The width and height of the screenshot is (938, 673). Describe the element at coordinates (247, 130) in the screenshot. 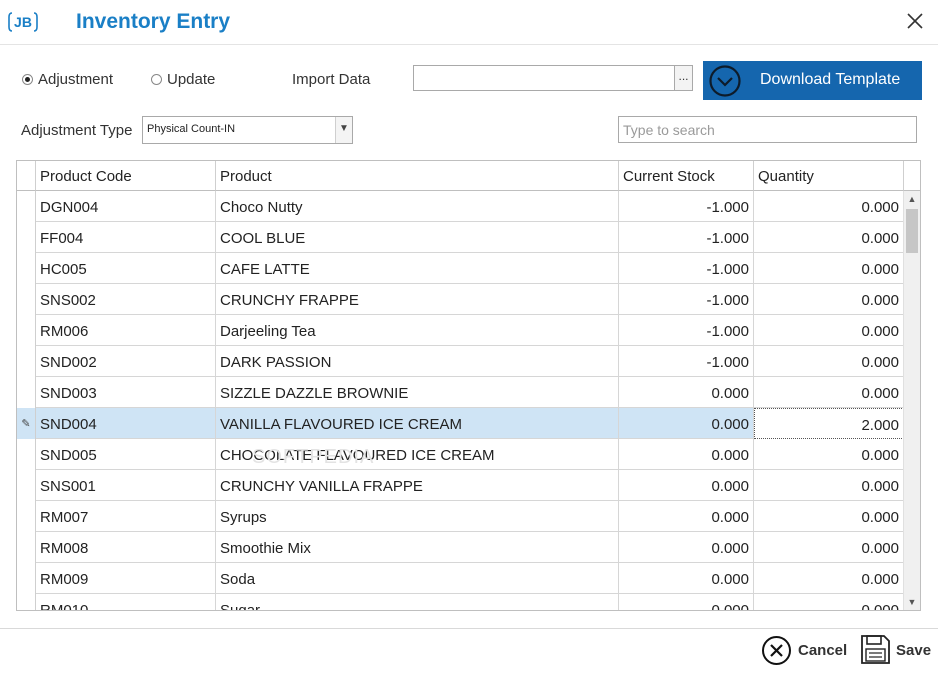

I see `adjustment-type-select: Physical Count-IN ▼` at that location.